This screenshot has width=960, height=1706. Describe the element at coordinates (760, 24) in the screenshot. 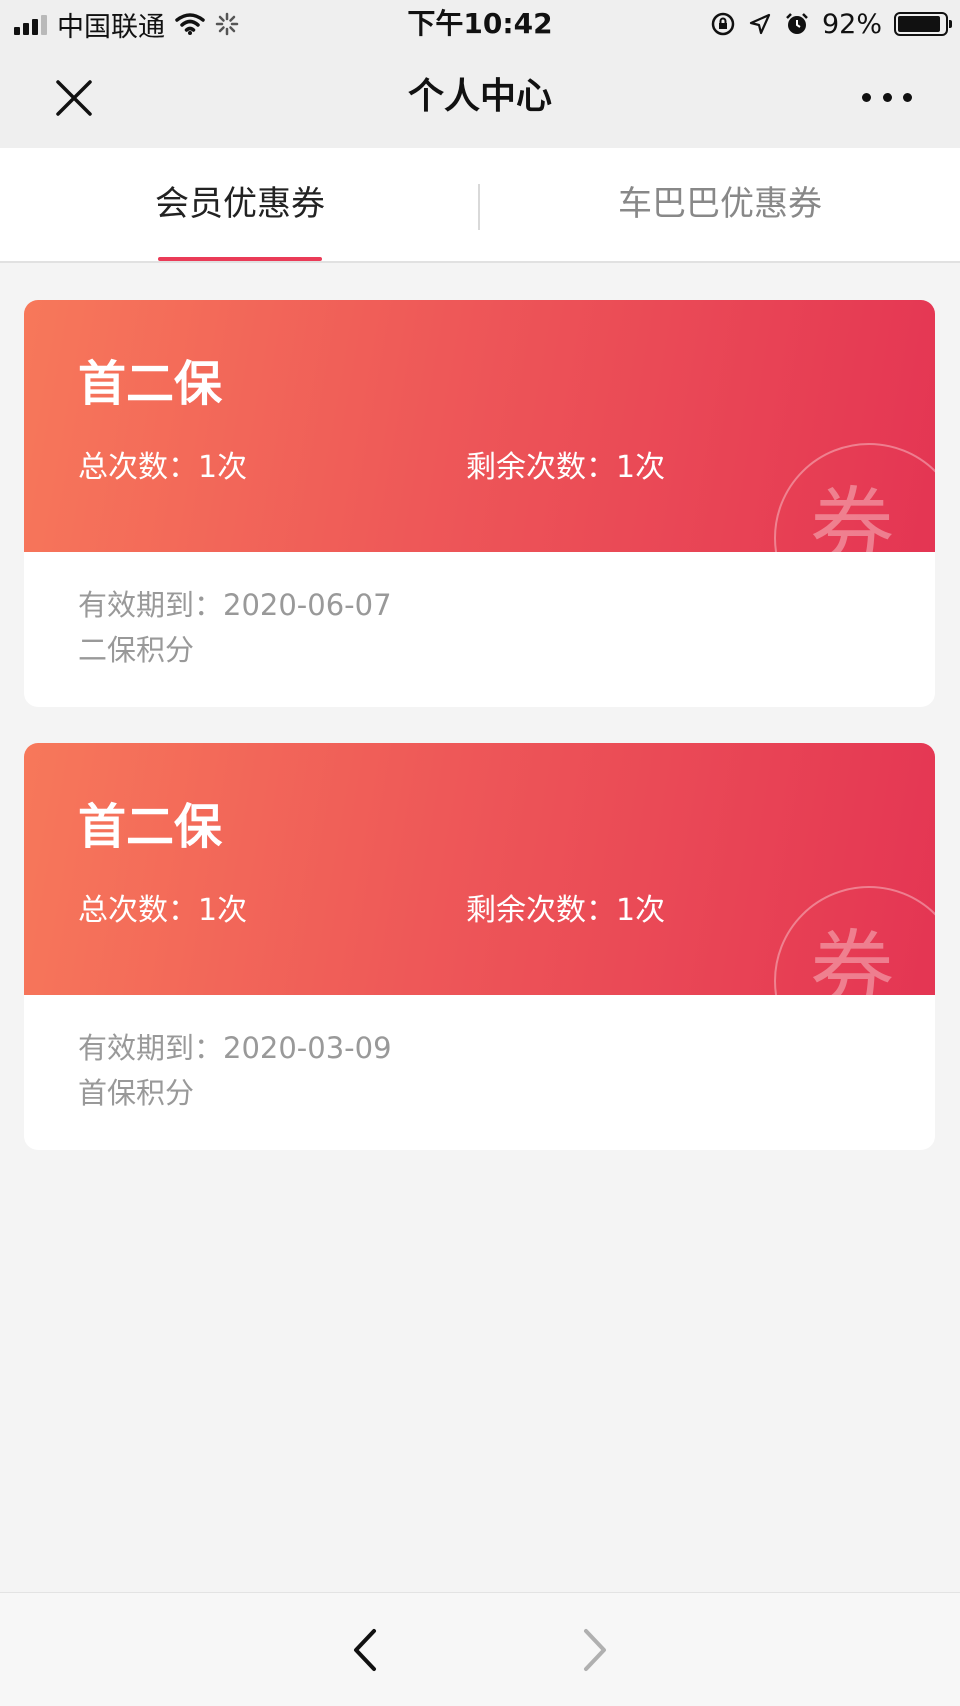

I see `location-arrow-icon` at that location.